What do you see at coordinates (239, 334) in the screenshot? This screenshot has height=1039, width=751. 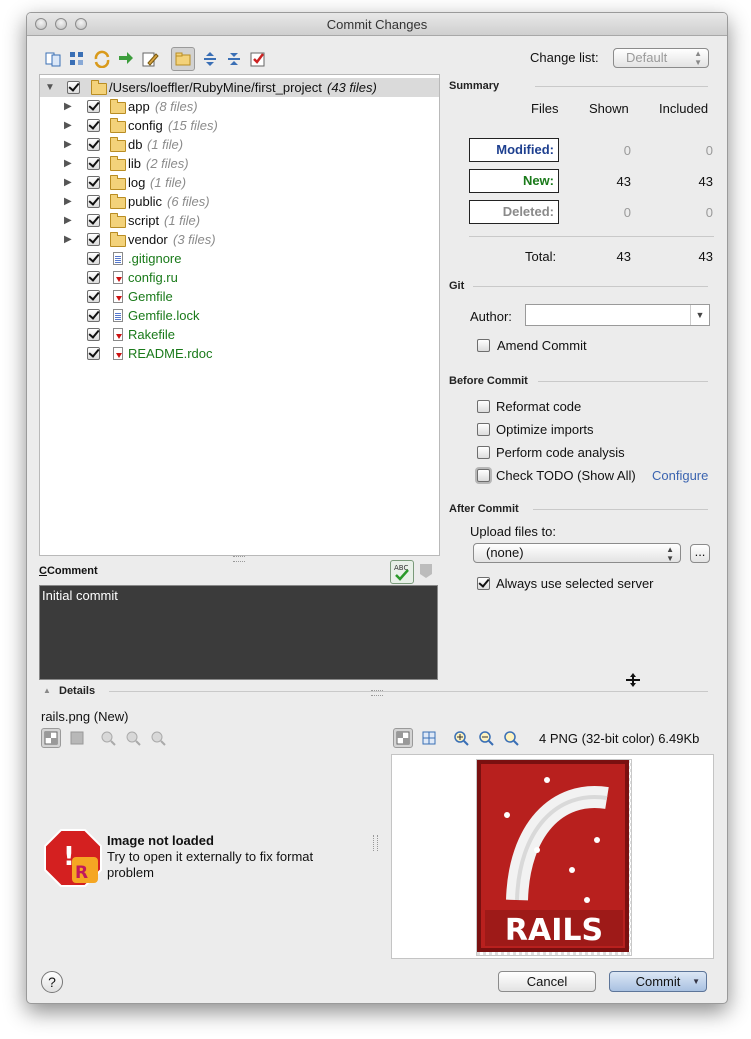 I see `tree-file-row: Rakefile` at bounding box center [239, 334].